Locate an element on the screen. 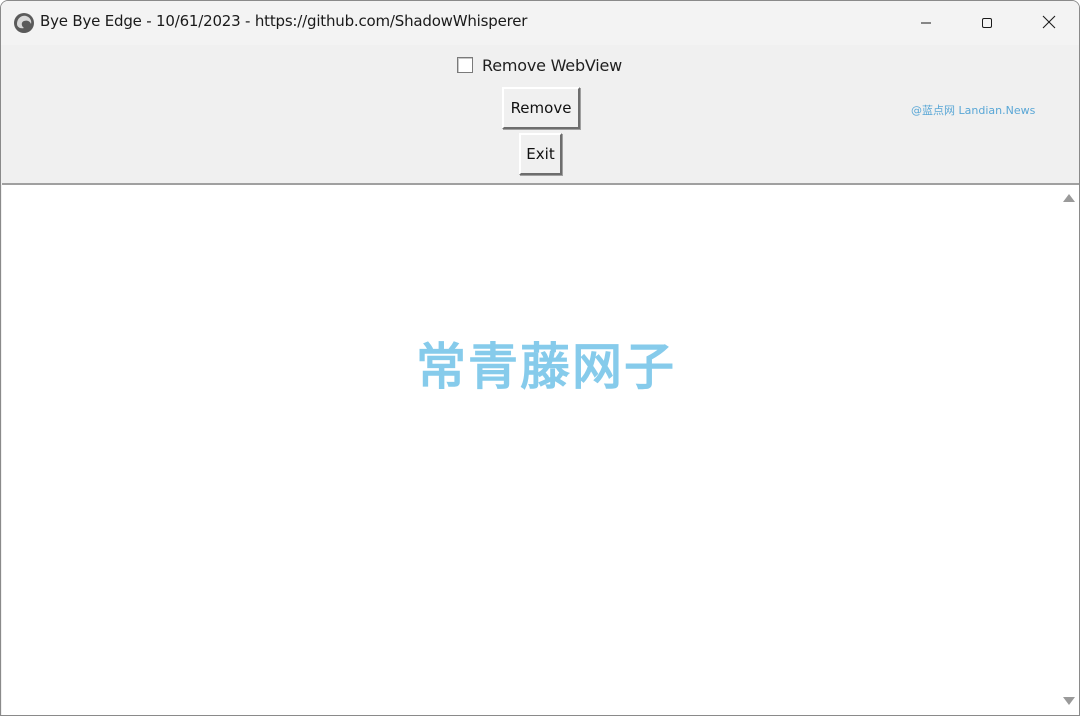 This screenshot has height=716, width=1080. minimize-icon is located at coordinates (926, 23).